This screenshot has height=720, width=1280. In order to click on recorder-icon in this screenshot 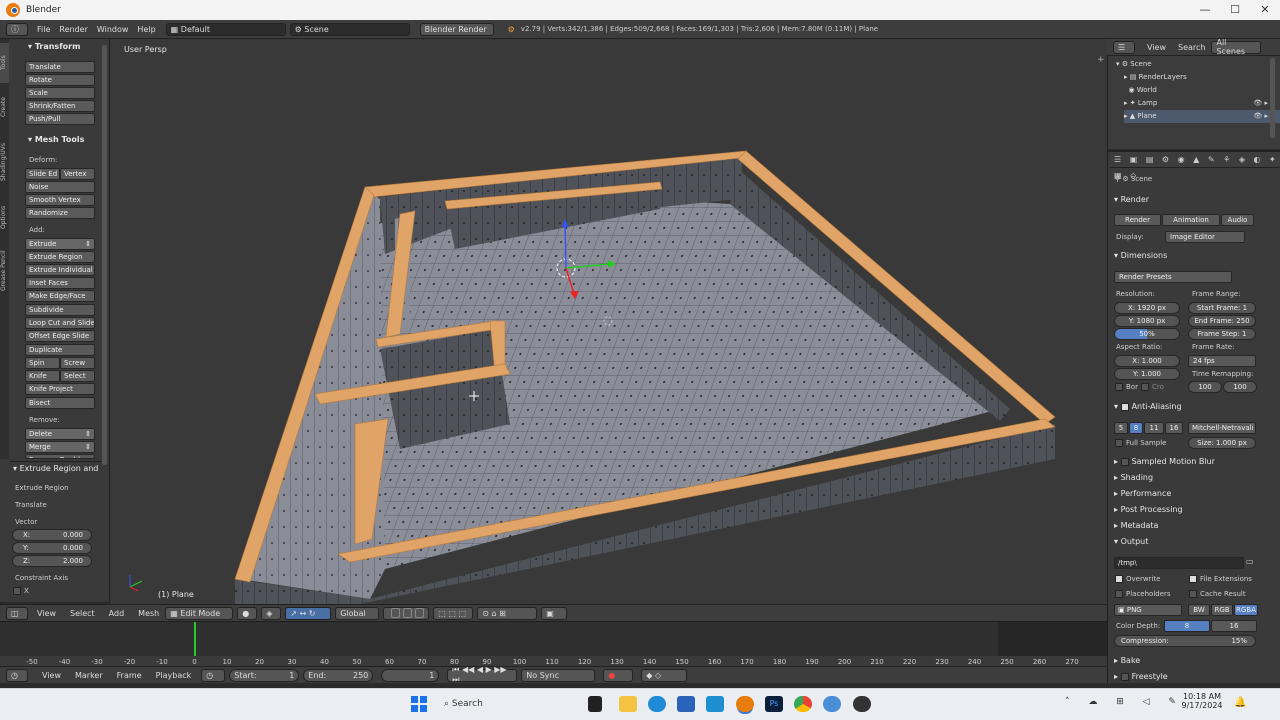, I will do `click(862, 704)`.